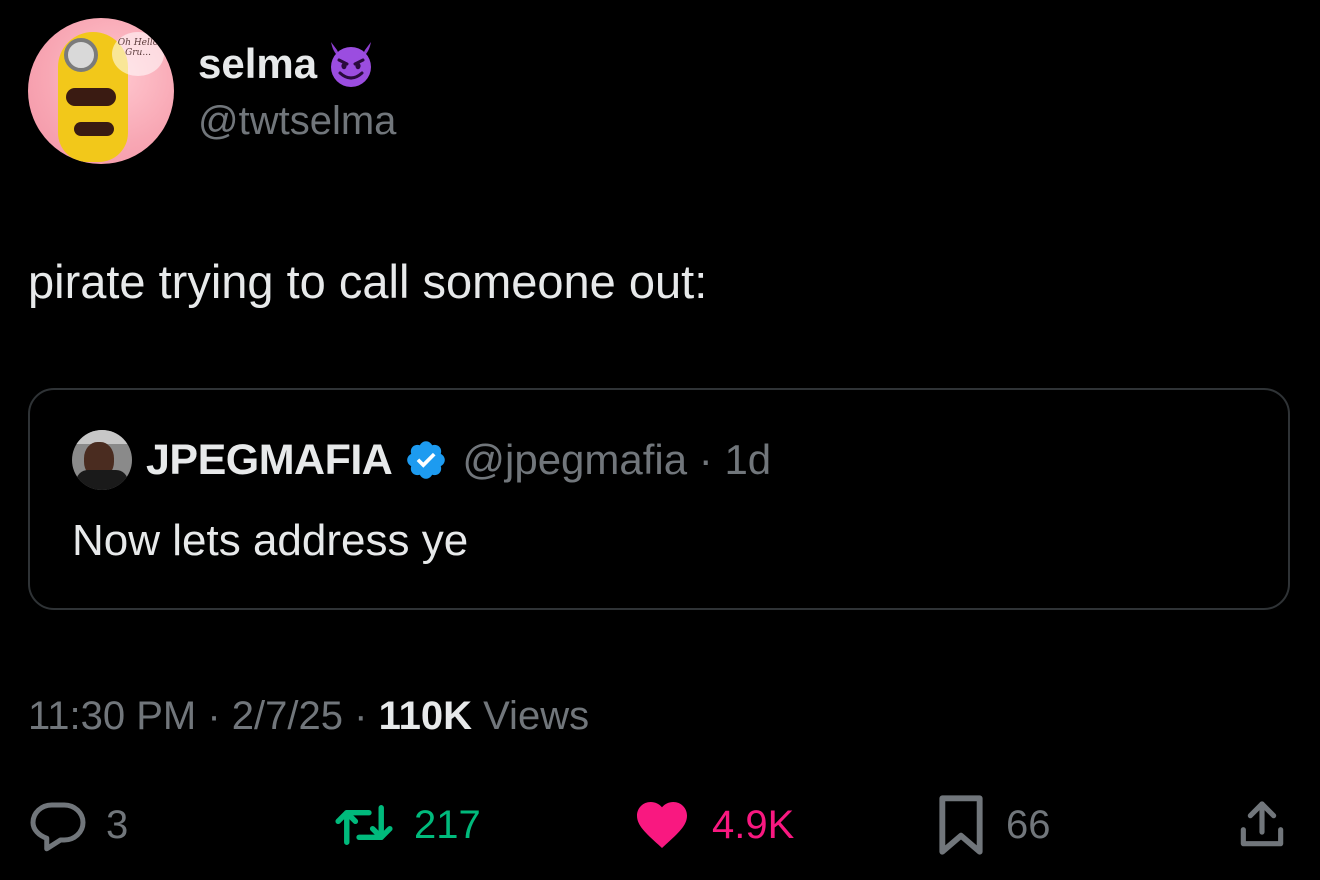 This screenshot has height=880, width=1320. I want to click on avatar-bikini-top, so click(91, 97).